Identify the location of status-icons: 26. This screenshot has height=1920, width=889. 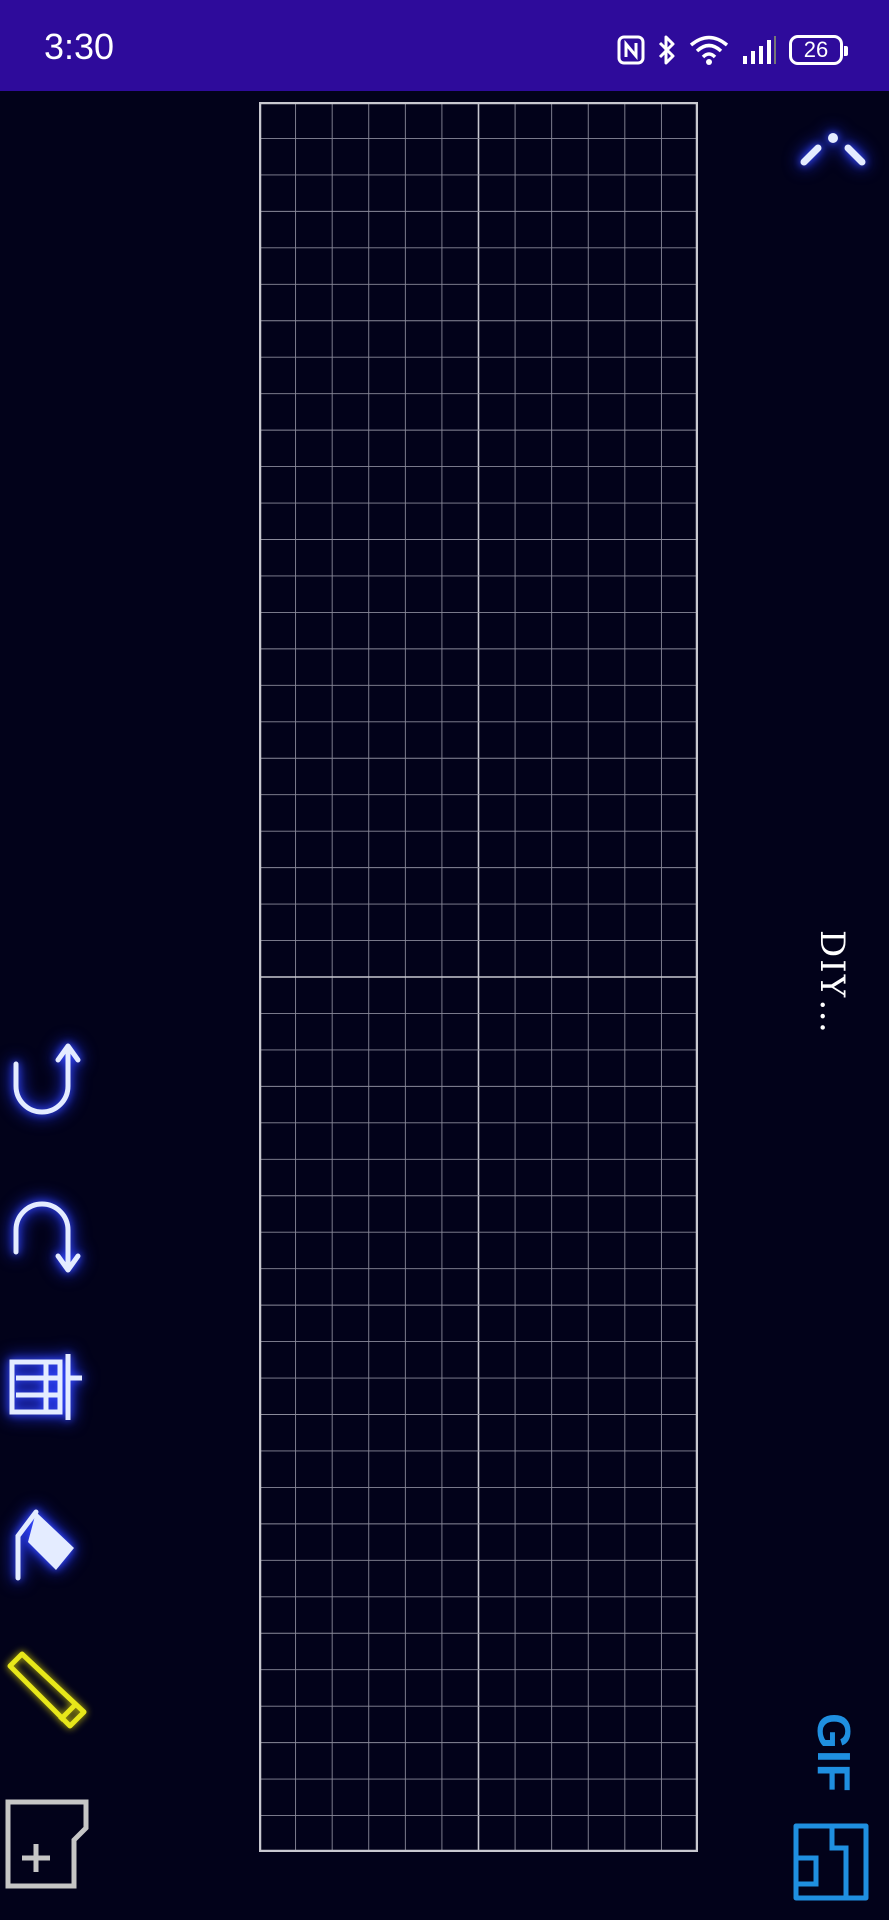
(732, 50).